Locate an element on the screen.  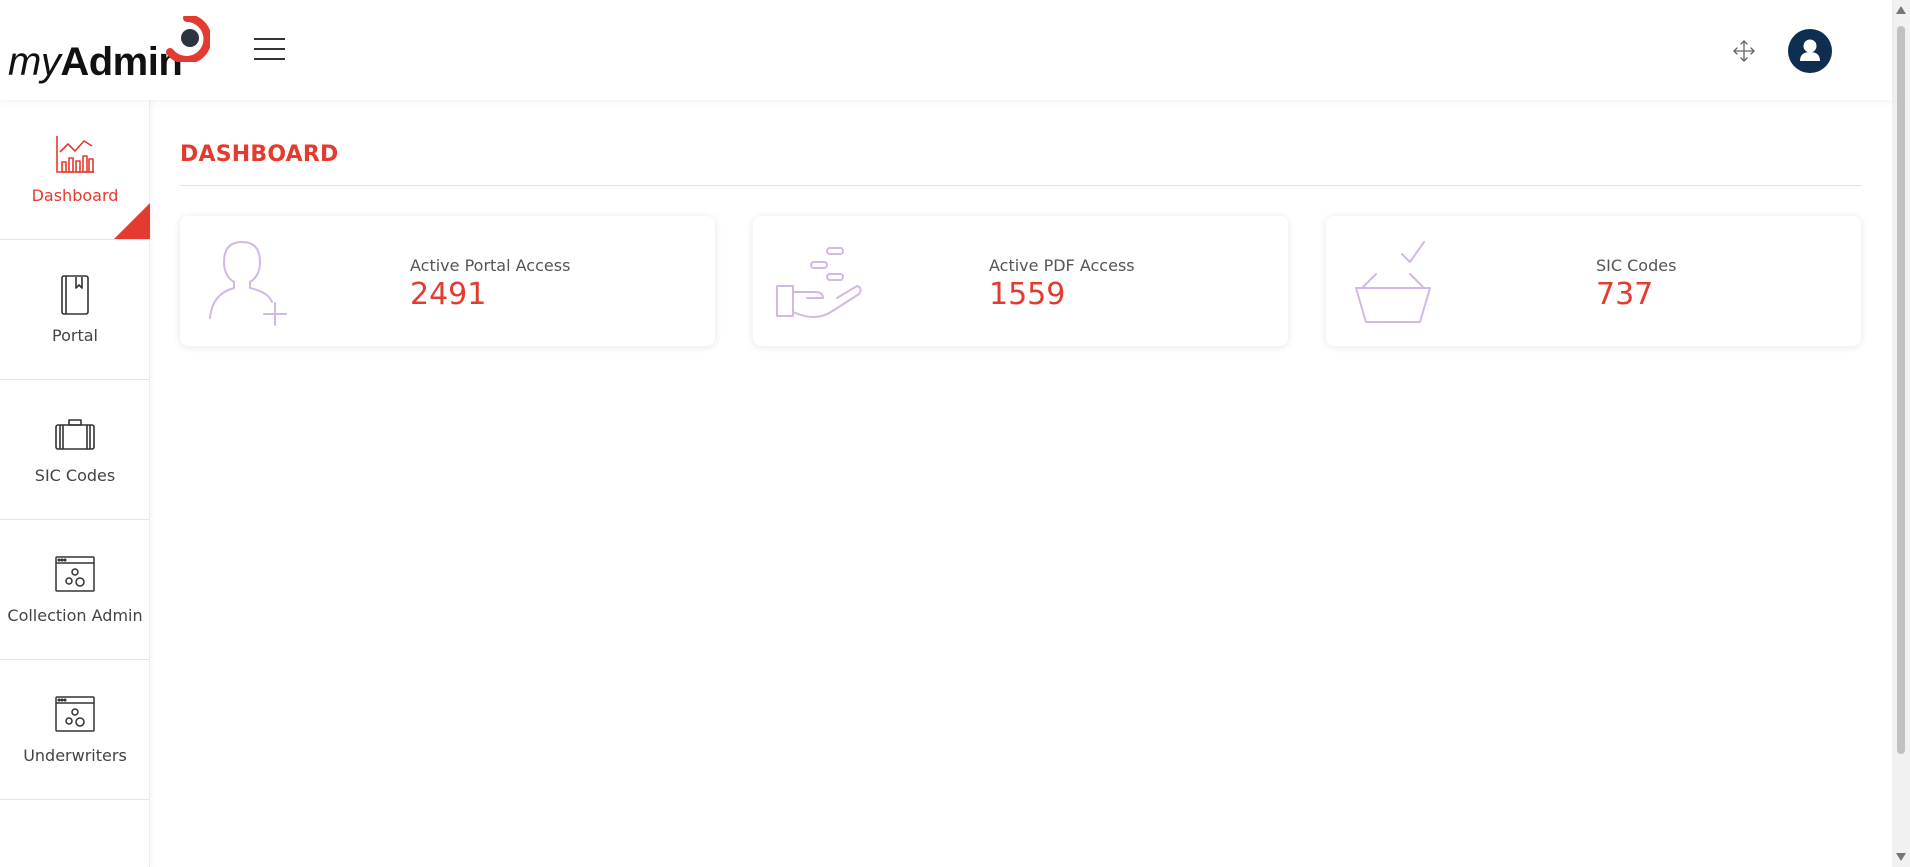
user-avatar is located at coordinates (1810, 51).